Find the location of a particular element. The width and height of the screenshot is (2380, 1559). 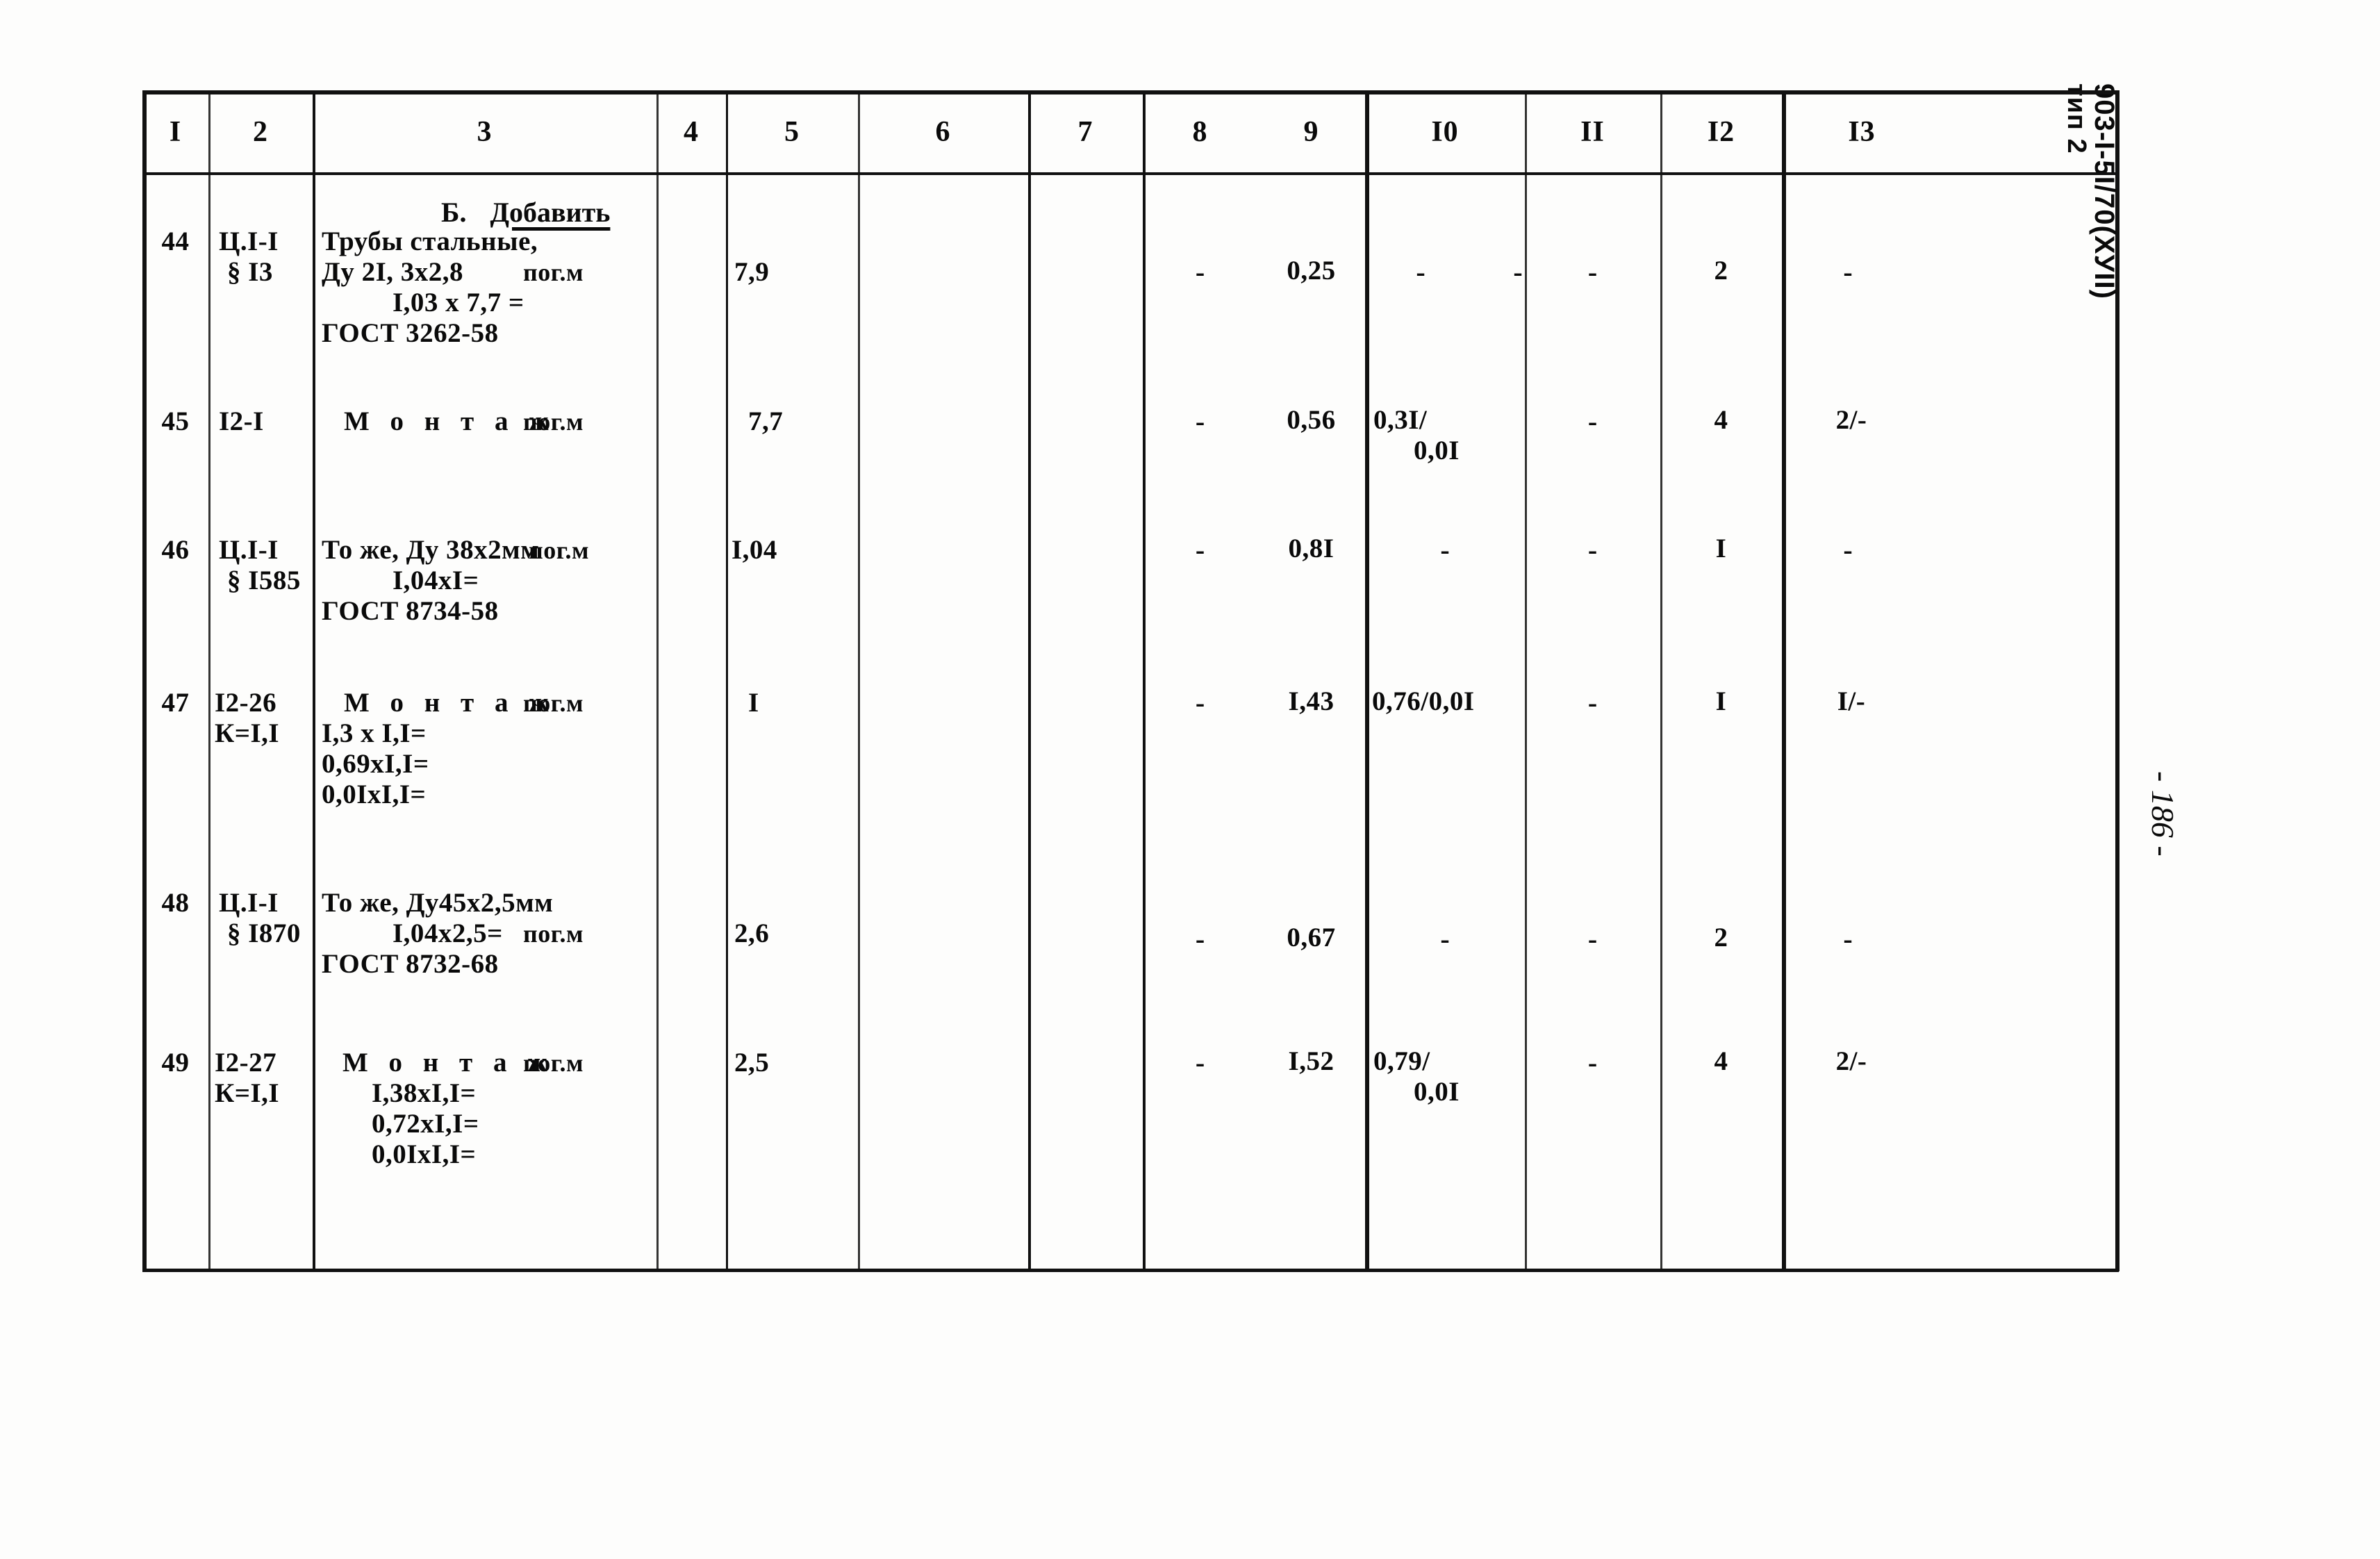

row-desc: М о н т а ж is located at coordinates (448, 1063).